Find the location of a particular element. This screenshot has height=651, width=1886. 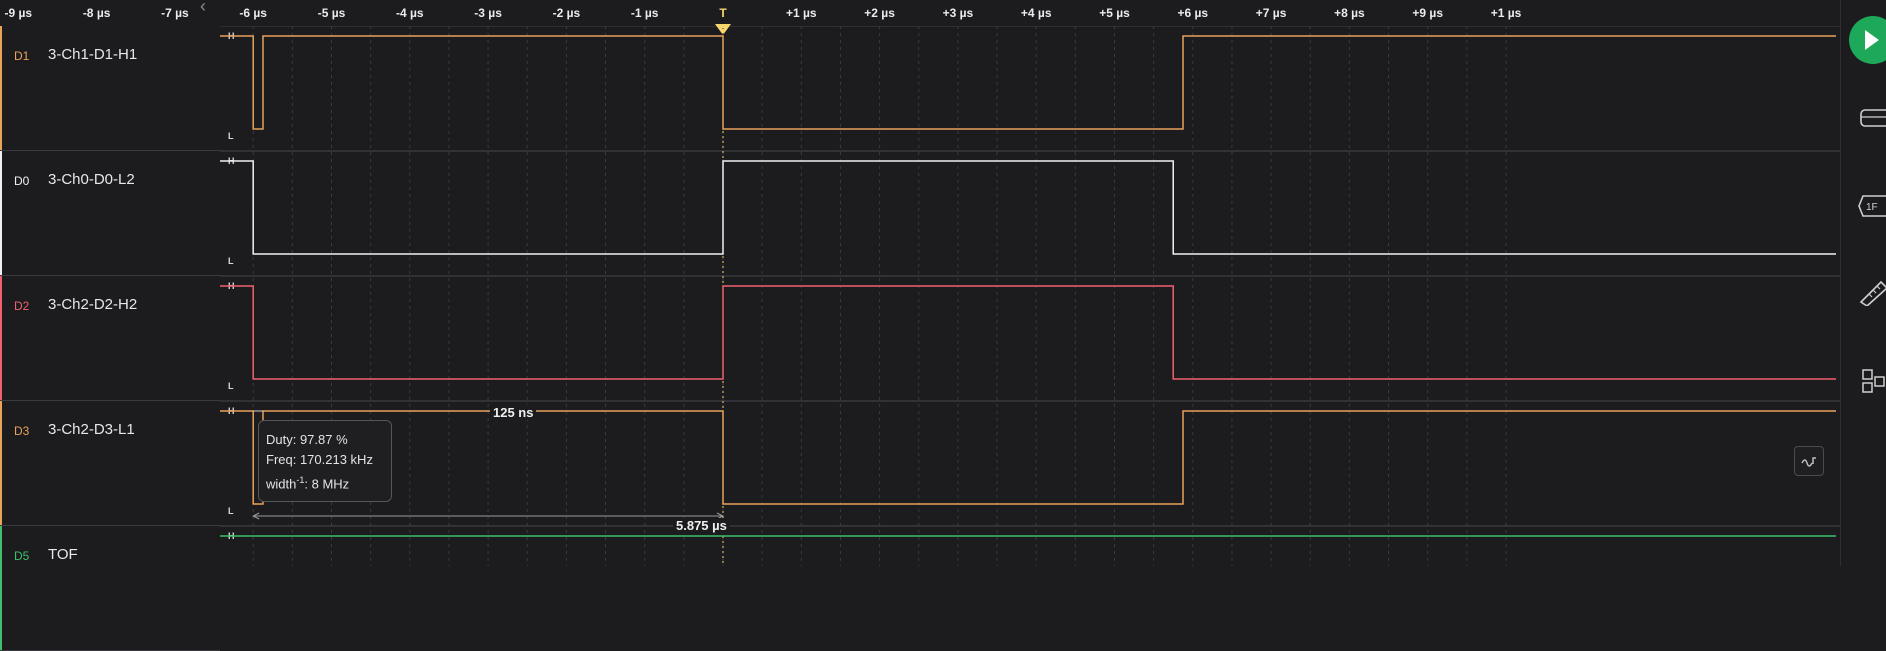

ruler-tick-label: +7 µs is located at coordinates (1271, 13).